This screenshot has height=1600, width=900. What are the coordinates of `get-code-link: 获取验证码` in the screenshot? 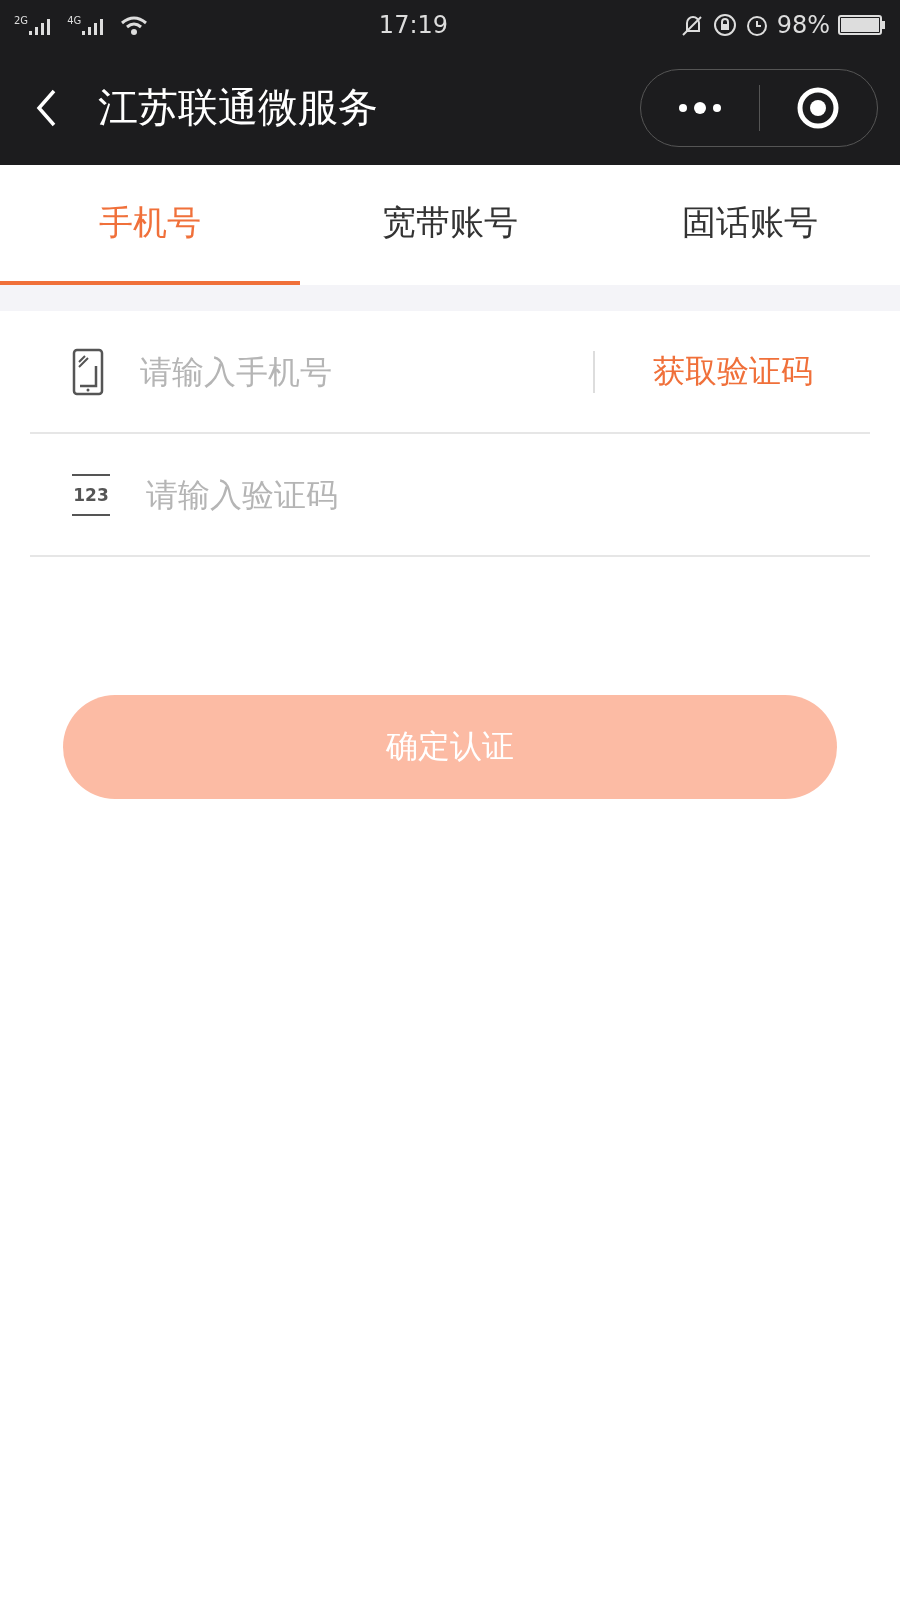 It's located at (732, 371).